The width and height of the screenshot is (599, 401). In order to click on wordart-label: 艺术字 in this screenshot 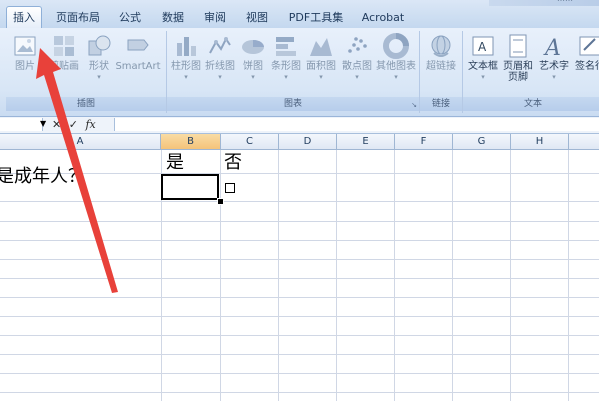, I will do `click(554, 66)`.